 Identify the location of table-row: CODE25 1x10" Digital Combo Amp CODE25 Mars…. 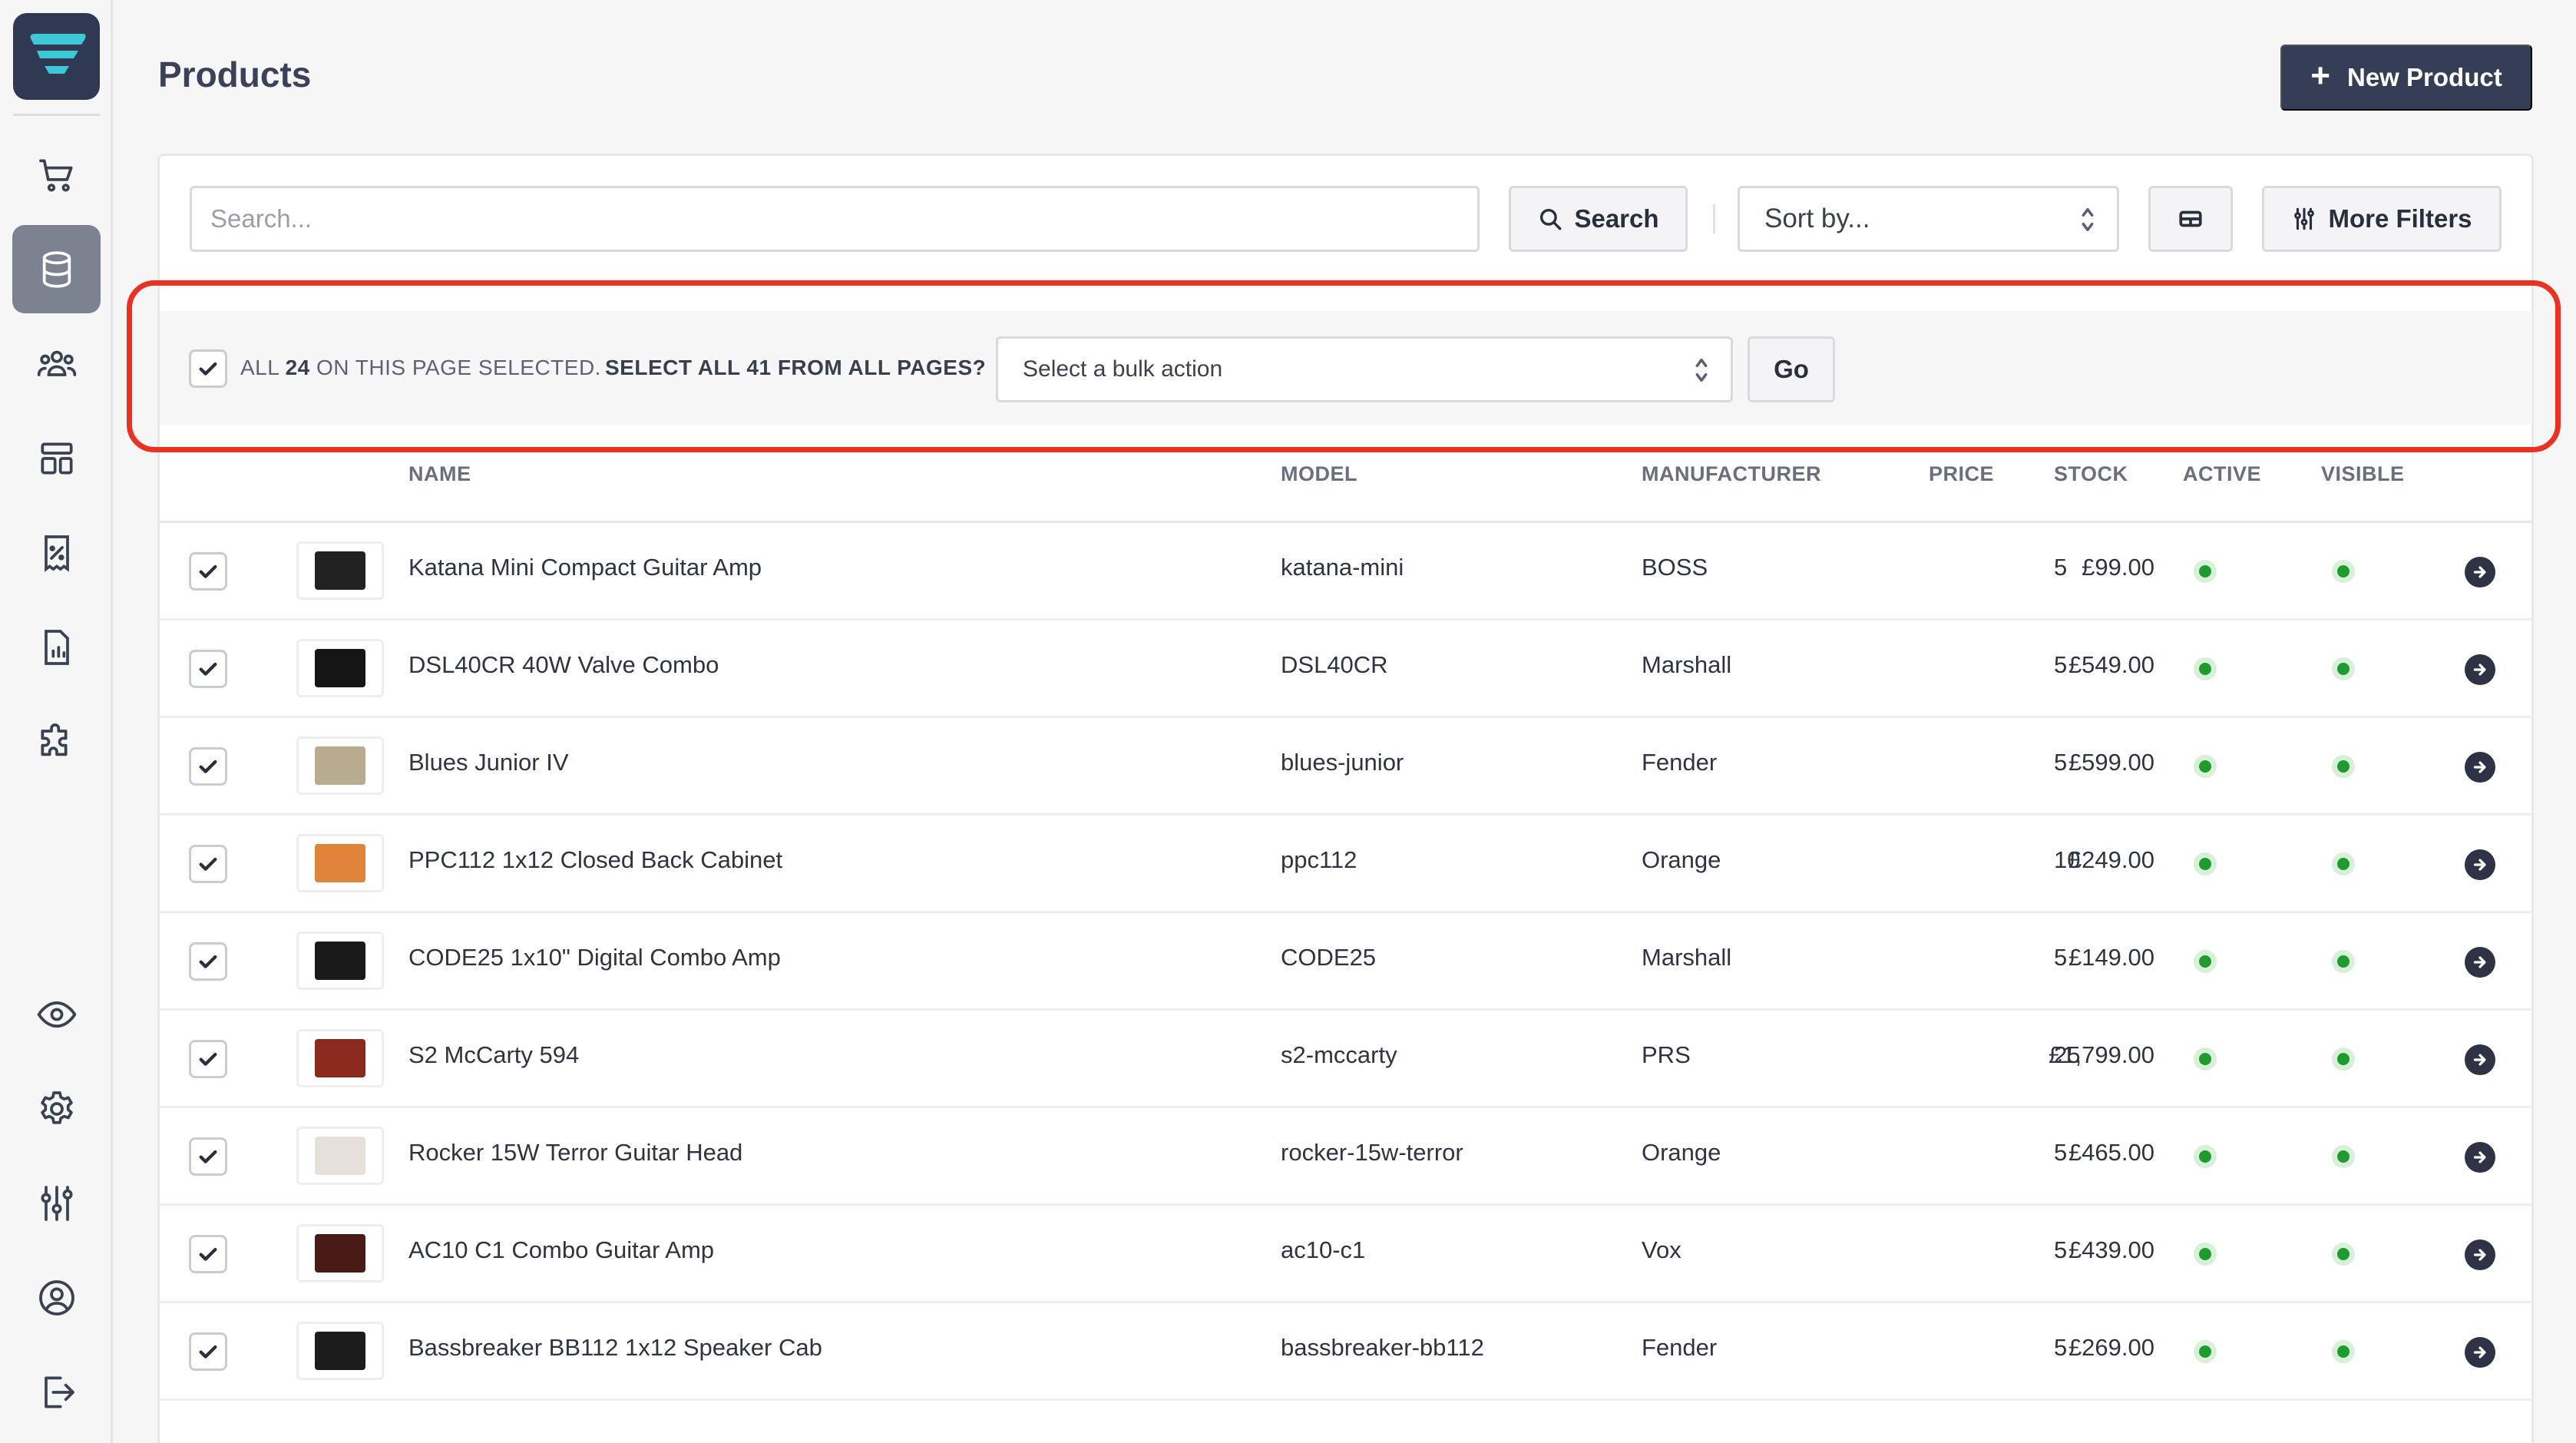
(1346, 962).